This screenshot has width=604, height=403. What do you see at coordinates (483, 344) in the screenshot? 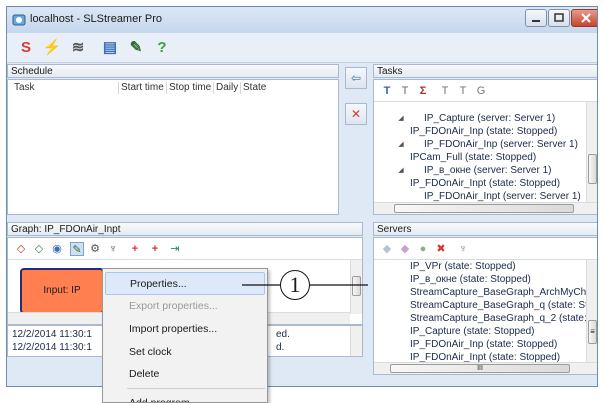
I see `server-item: IP_FDOnAir_Inp (state: Stopped)` at bounding box center [483, 344].